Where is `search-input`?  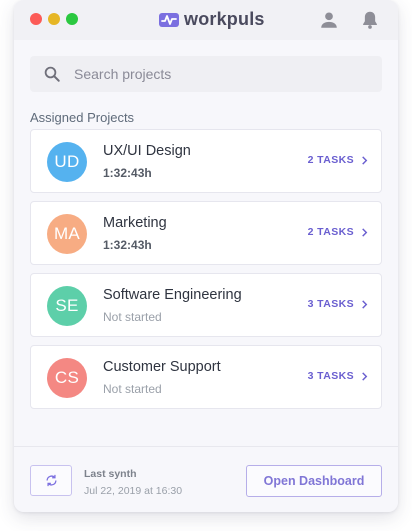
search-input is located at coordinates (224, 74).